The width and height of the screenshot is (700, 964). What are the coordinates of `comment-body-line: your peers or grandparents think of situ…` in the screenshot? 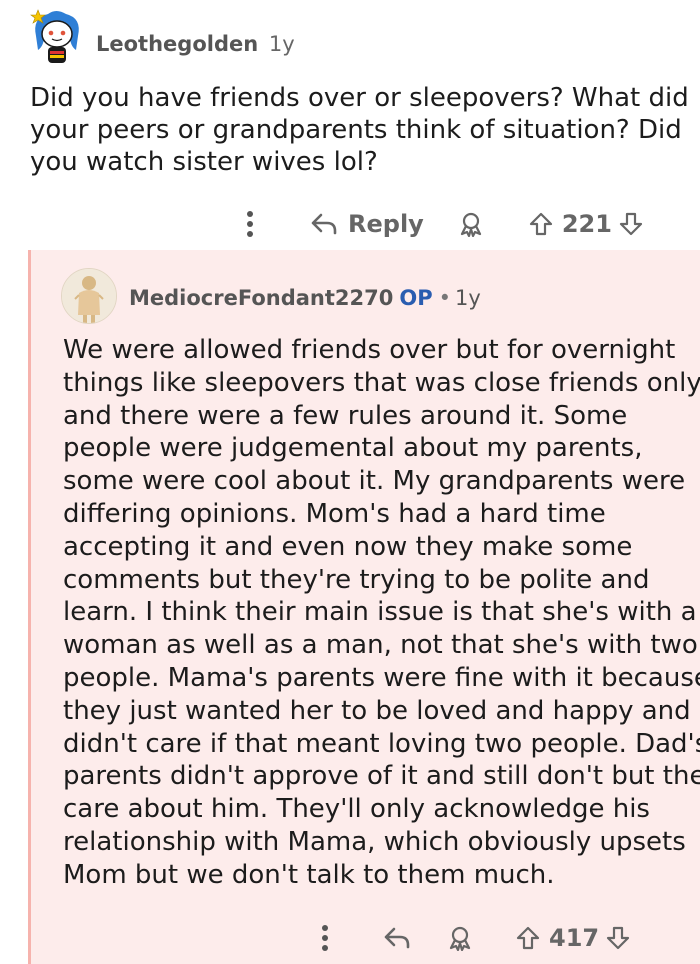 It's located at (356, 130).